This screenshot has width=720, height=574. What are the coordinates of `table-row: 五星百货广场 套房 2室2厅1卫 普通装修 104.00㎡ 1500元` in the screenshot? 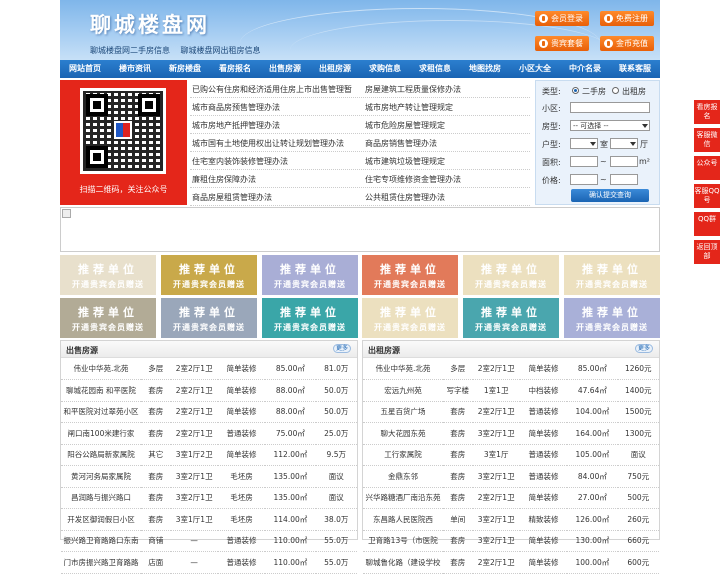 It's located at (511, 412).